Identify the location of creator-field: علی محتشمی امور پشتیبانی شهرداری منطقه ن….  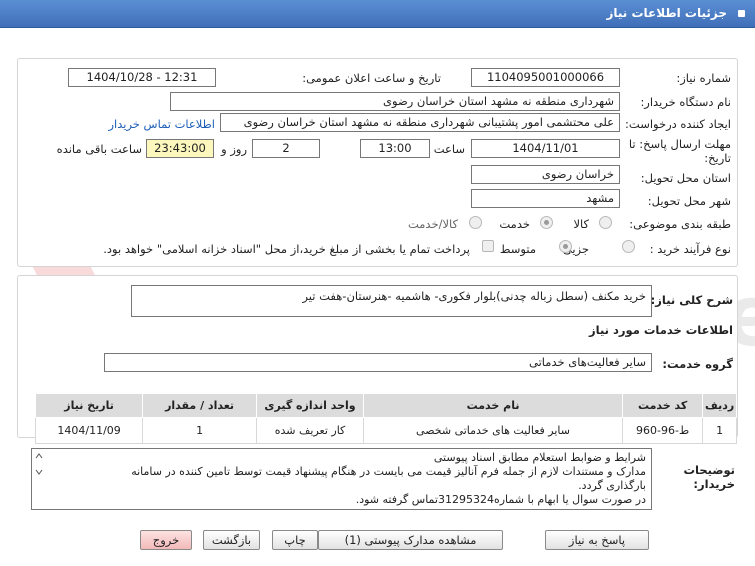
(420, 122).